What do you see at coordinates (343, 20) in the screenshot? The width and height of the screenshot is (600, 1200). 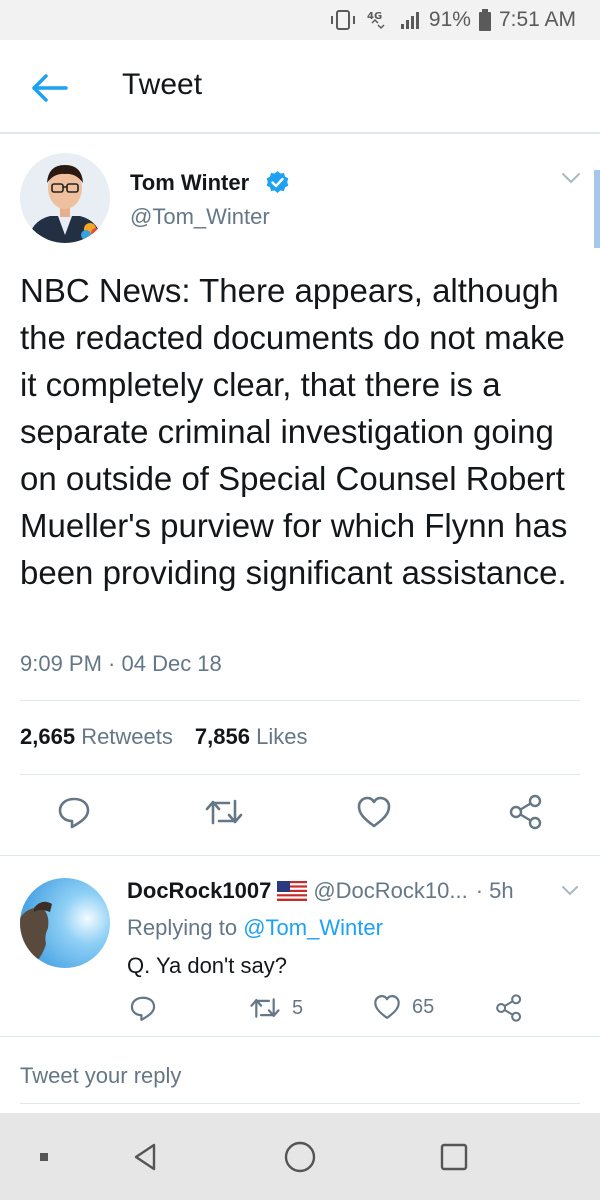 I see `vibrate-icon` at bounding box center [343, 20].